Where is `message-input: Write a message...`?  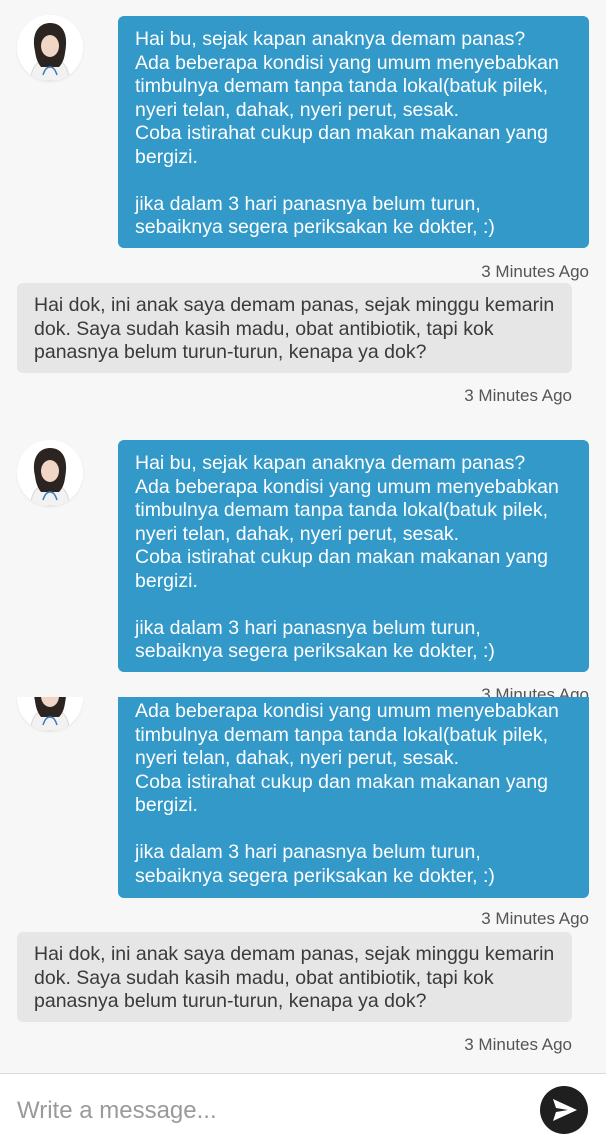 message-input: Write a message... is located at coordinates (117, 1111).